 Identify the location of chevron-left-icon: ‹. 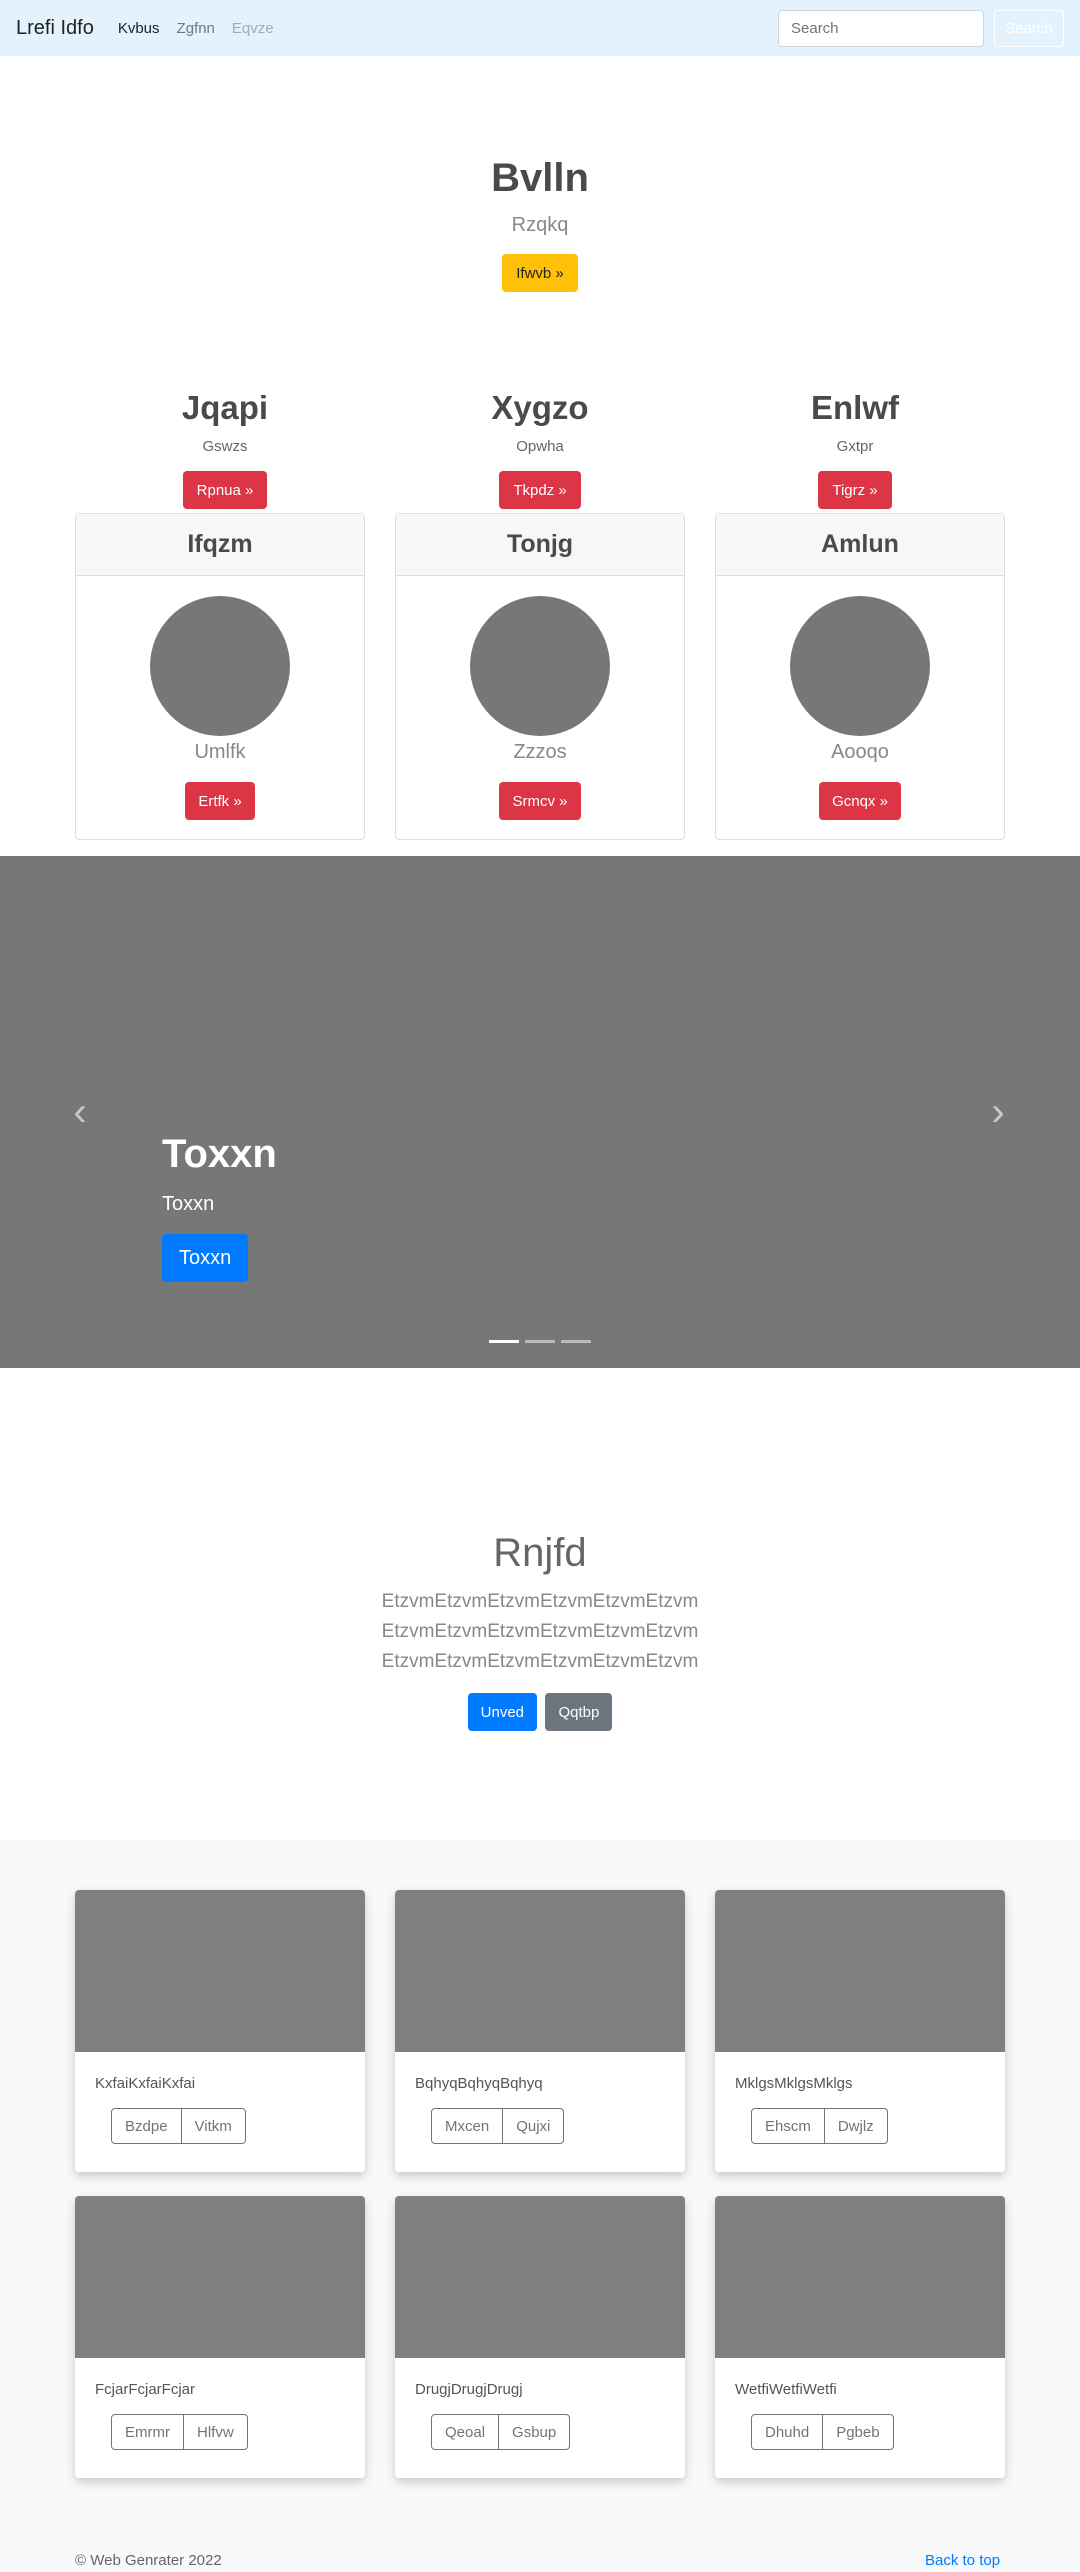
(80, 1112).